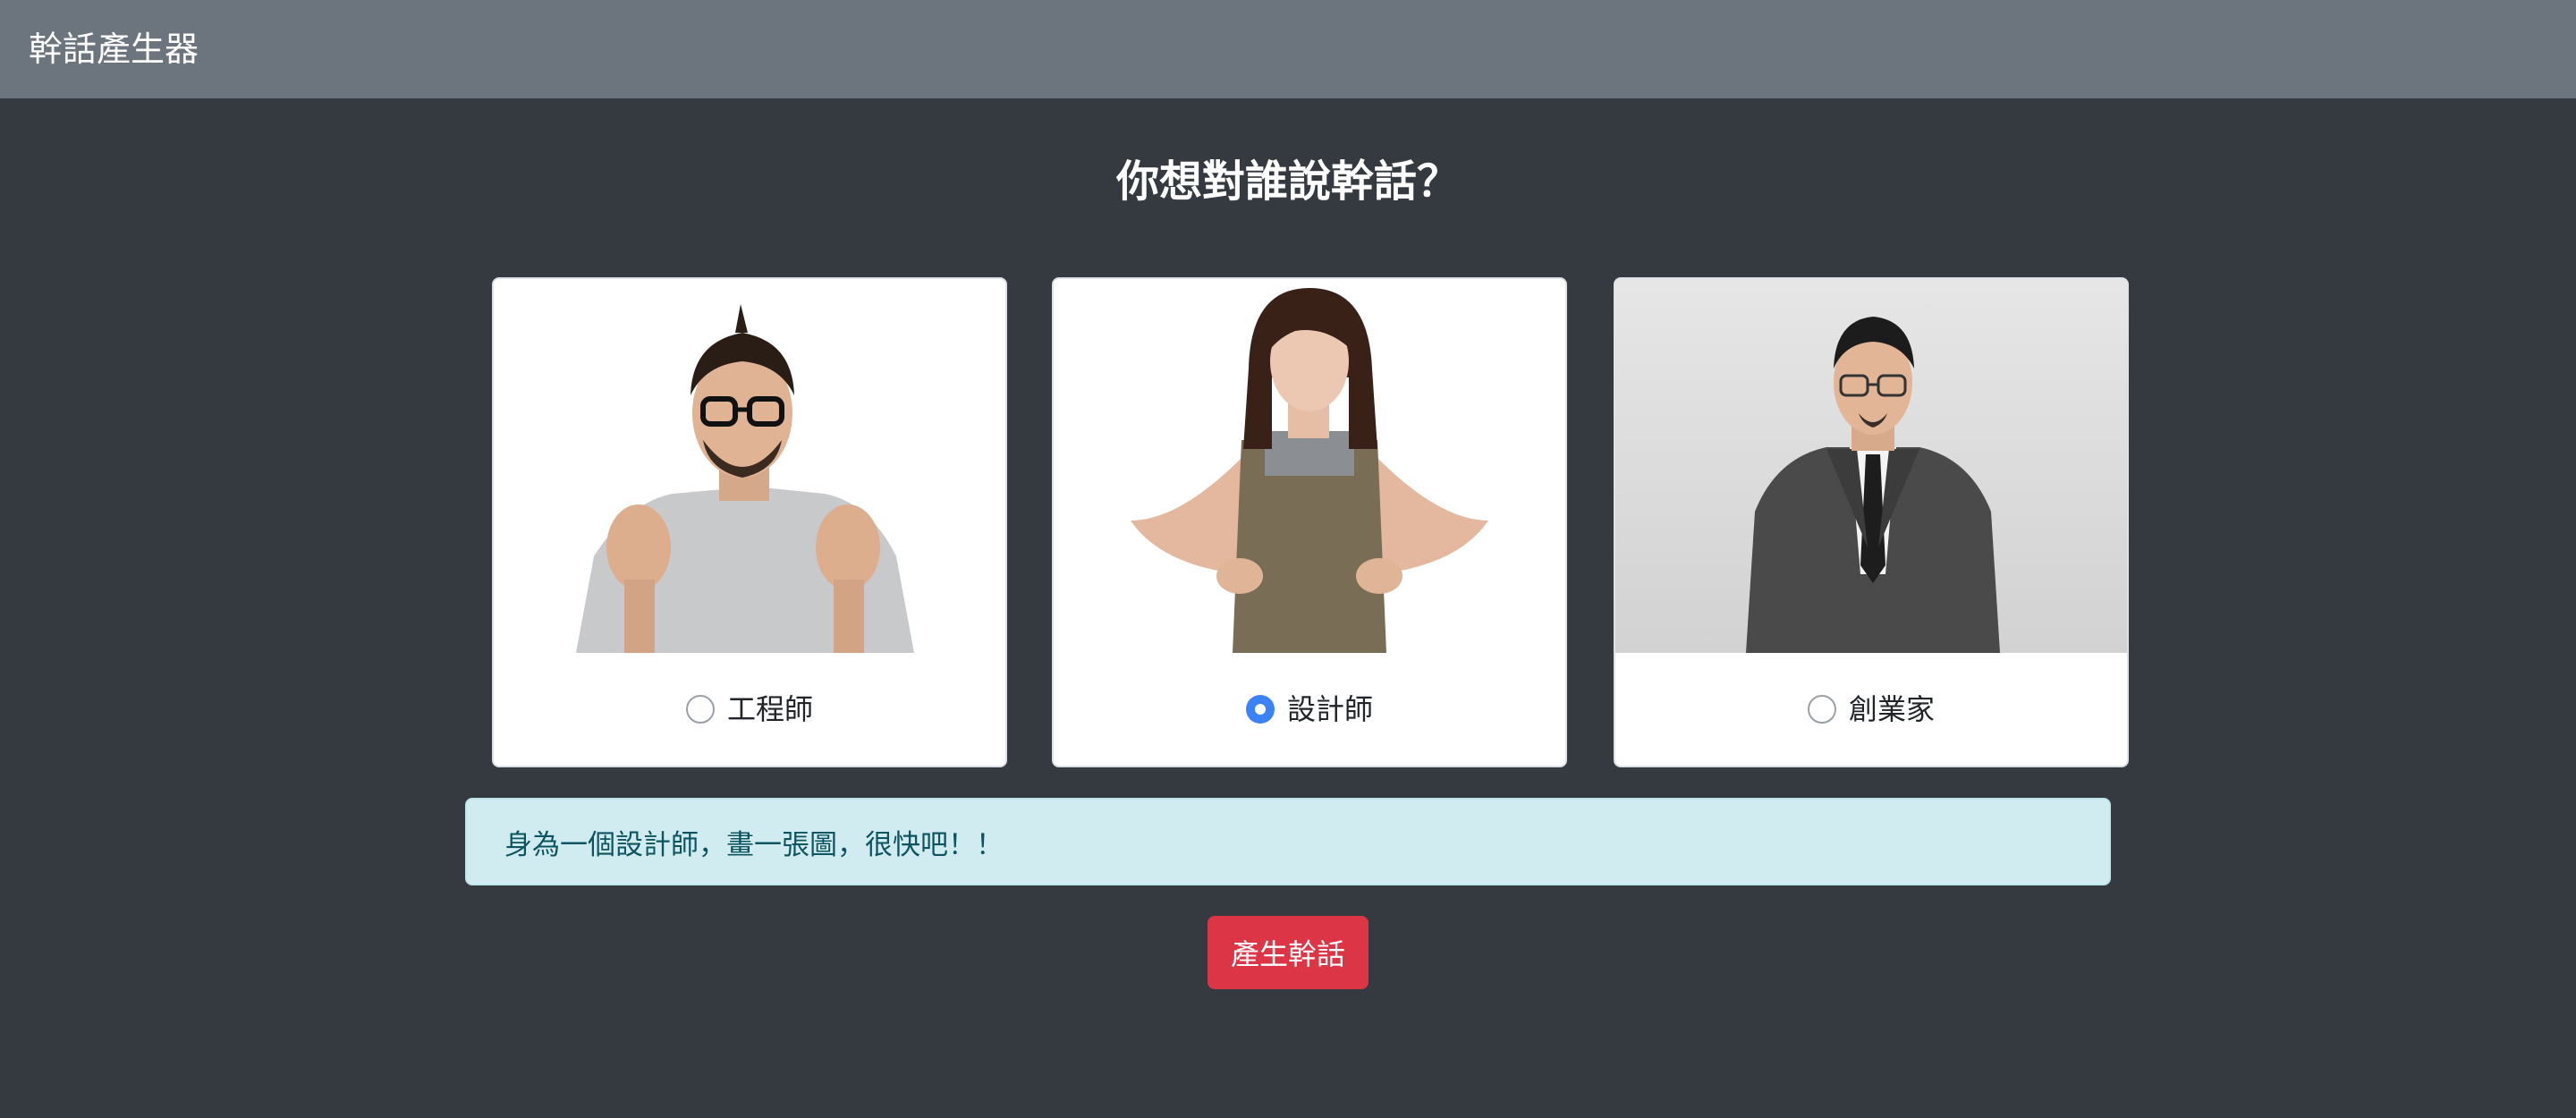 The width and height of the screenshot is (2576, 1118). I want to click on entrepreneur-photo, so click(1871, 466).